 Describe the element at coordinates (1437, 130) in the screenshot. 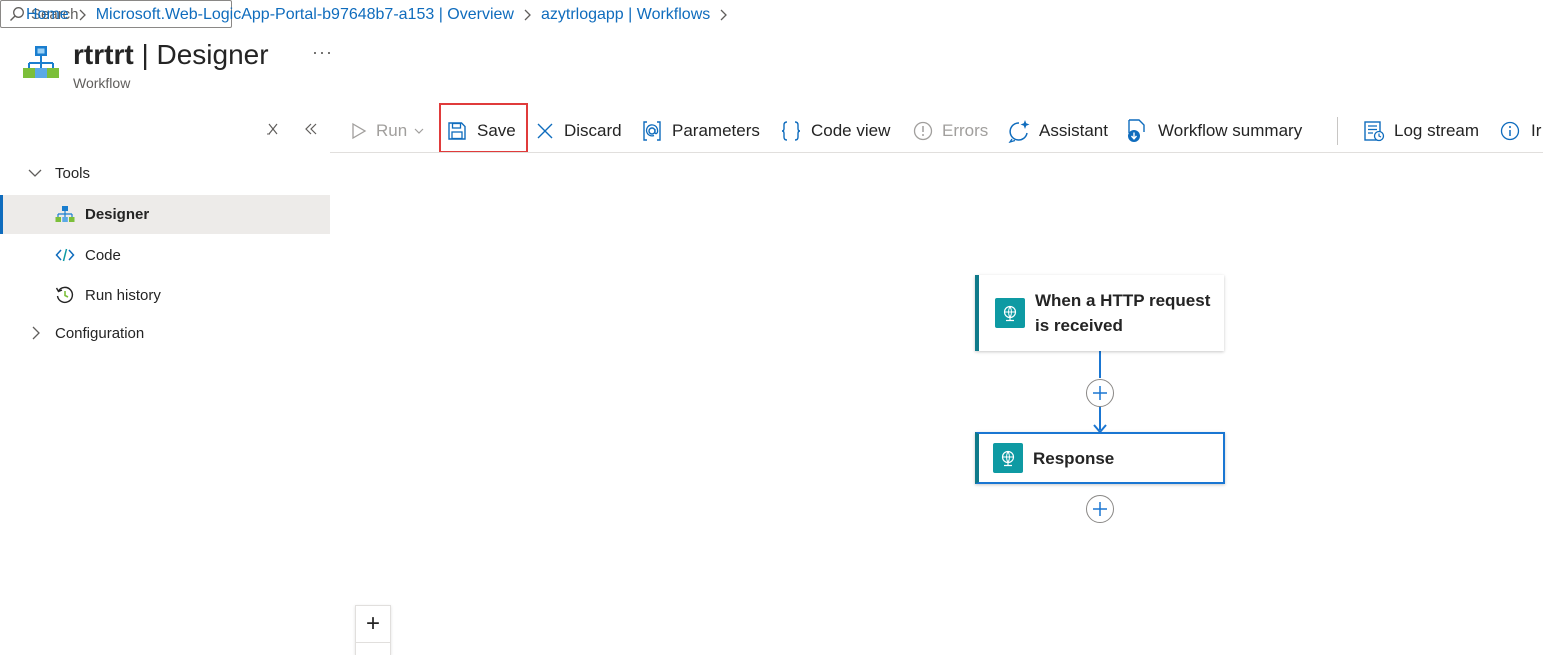

I see `log-stream-button-label: Log stream` at that location.